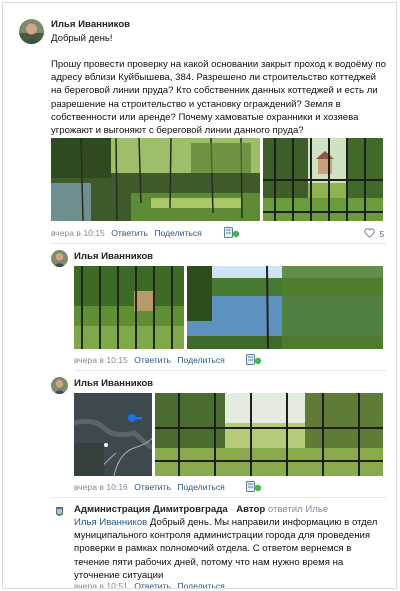 The width and height of the screenshot is (400, 591). What do you see at coordinates (110, 522) in the screenshot?
I see `mention-link: Илья Иванников` at bounding box center [110, 522].